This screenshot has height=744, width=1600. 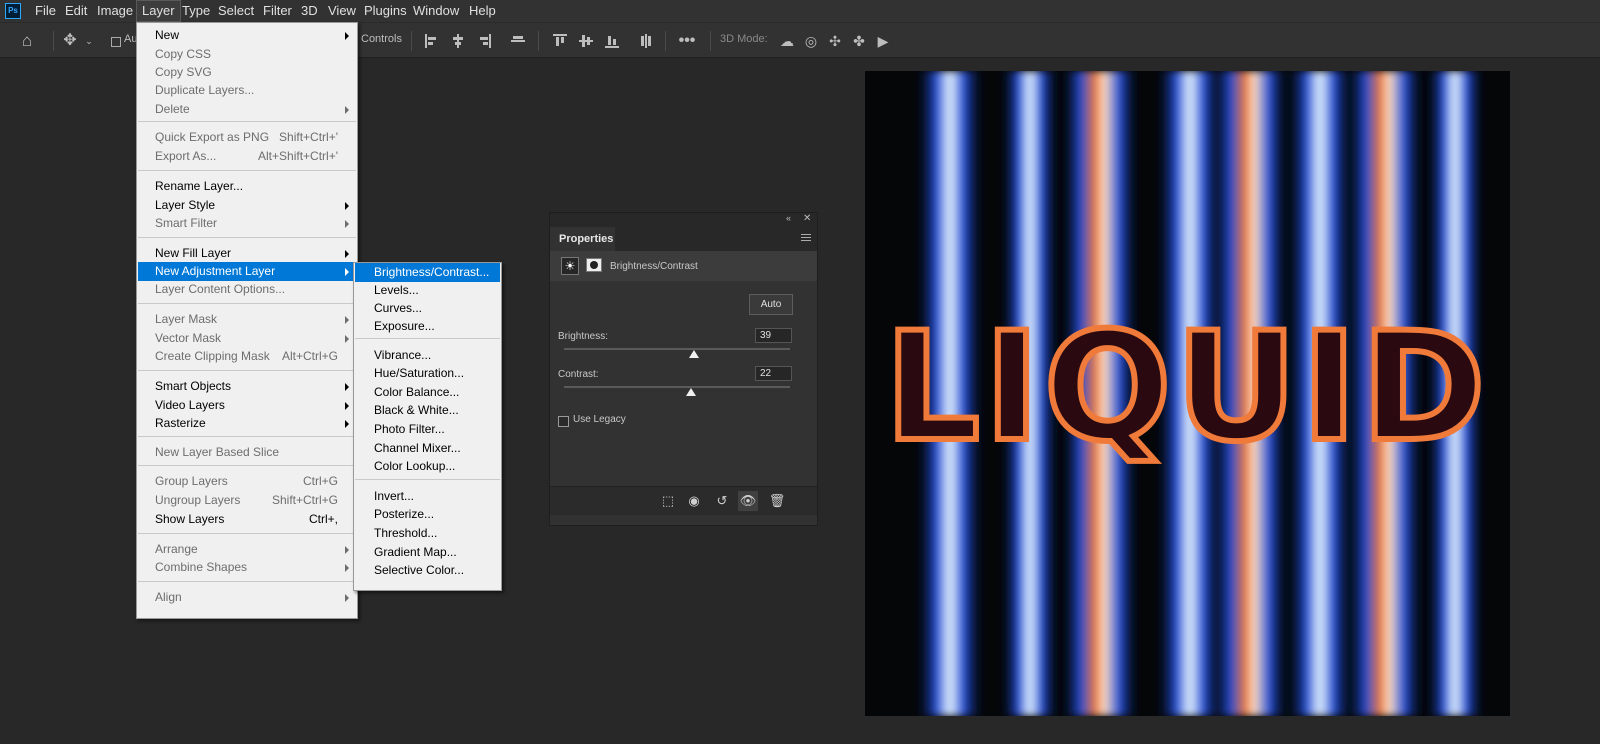 I want to click on photoshop-logo: Ps, so click(x=13, y=11).